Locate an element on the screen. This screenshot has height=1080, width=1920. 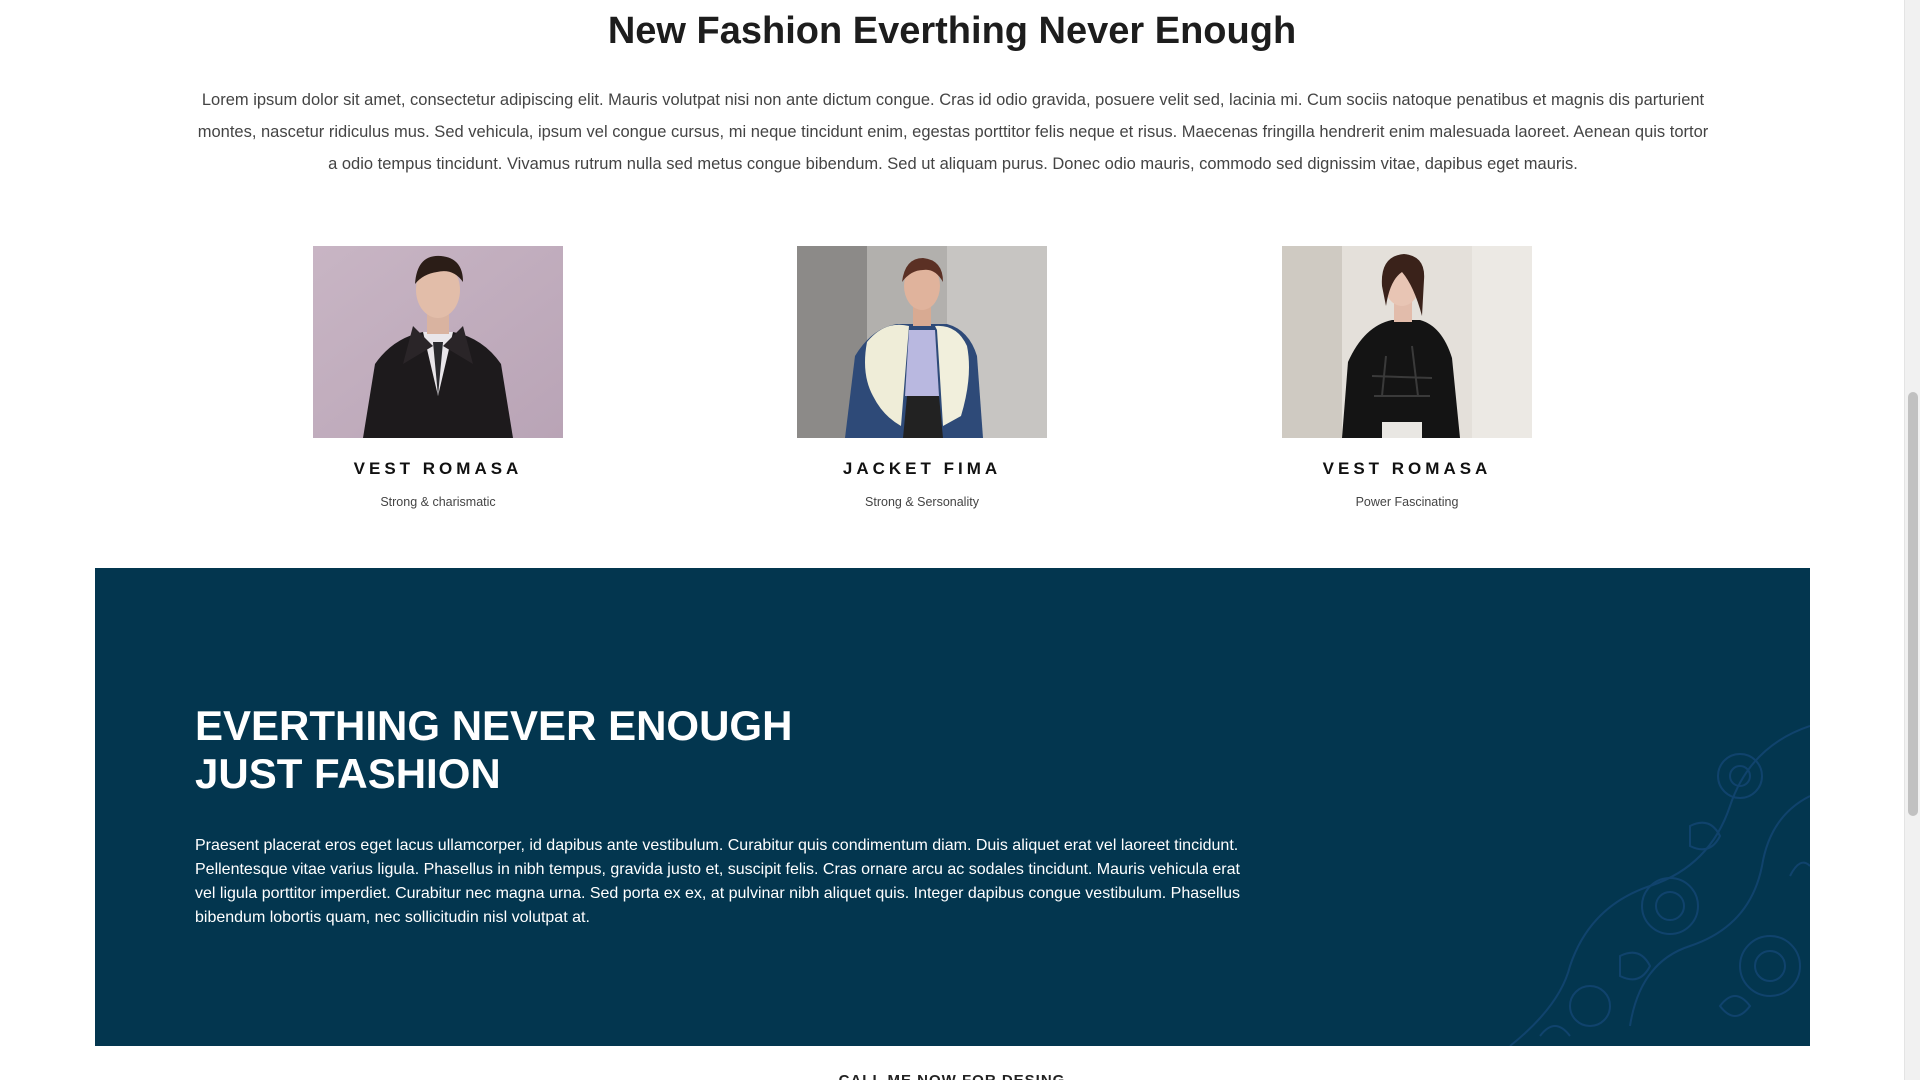
banner-title: EVERTHING NEVER ENOUGH JUST FASHION is located at coordinates (493, 750).